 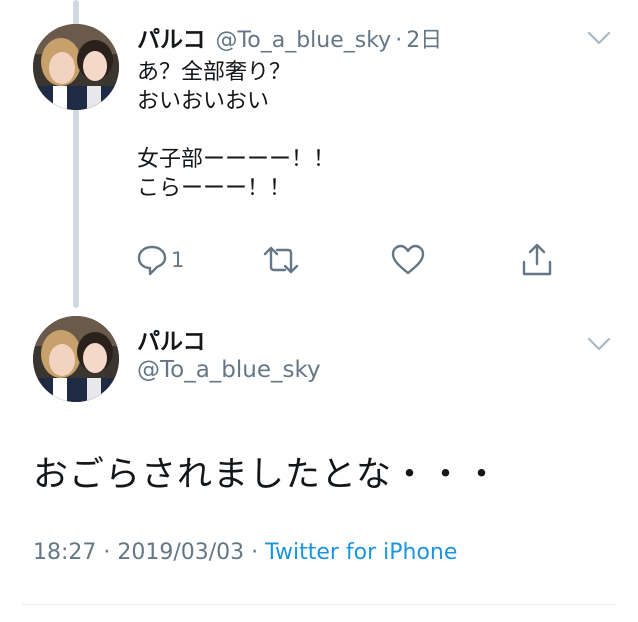 I want to click on share-icon, so click(x=537, y=259).